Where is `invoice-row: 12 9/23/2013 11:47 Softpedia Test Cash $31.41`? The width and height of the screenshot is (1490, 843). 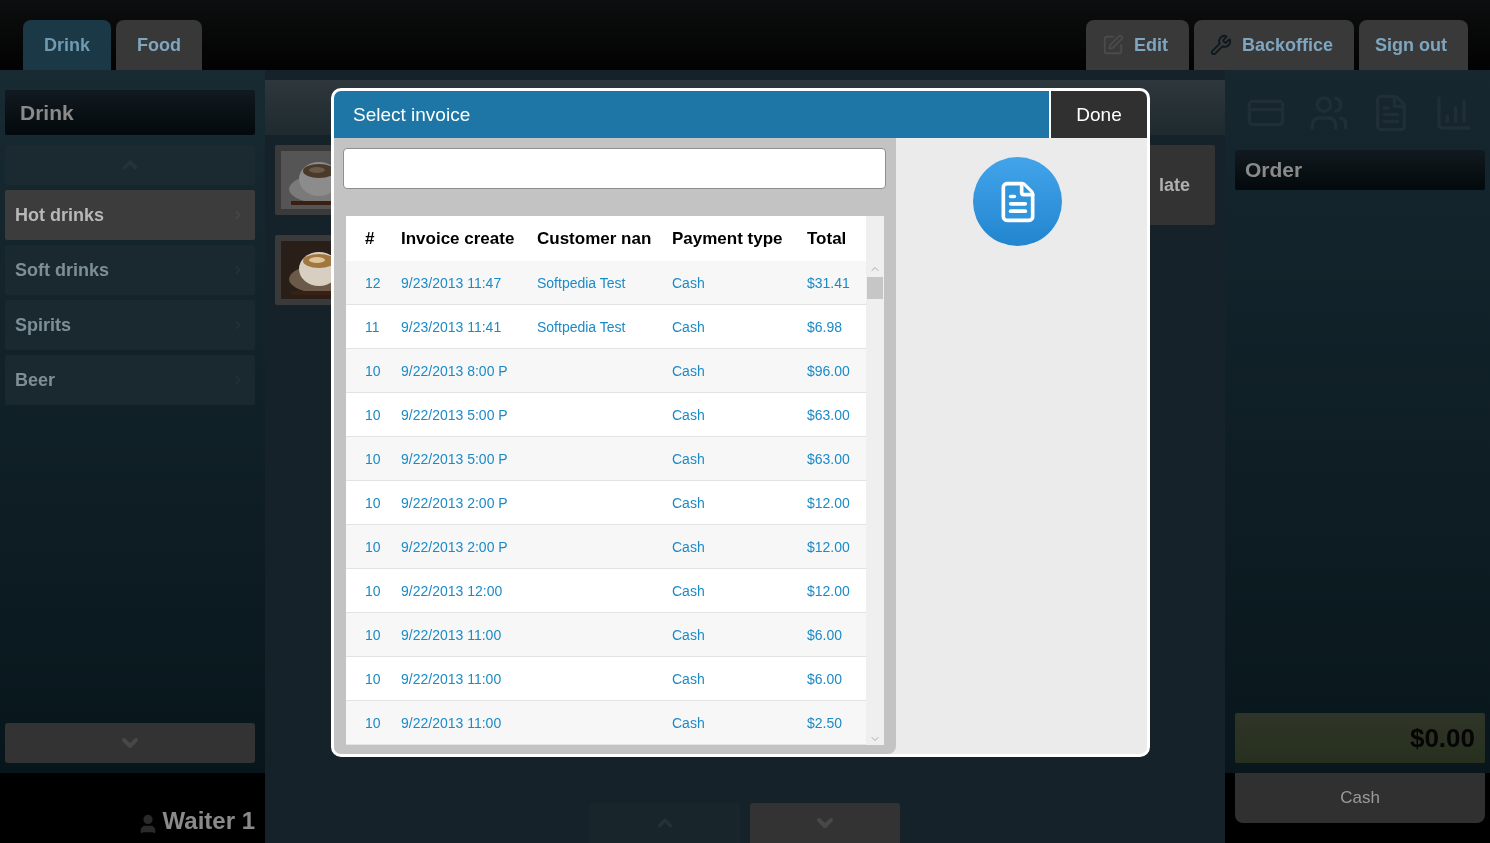
invoice-row: 12 9/23/2013 11:47 Softpedia Test Cash $31.41 is located at coordinates (606, 283).